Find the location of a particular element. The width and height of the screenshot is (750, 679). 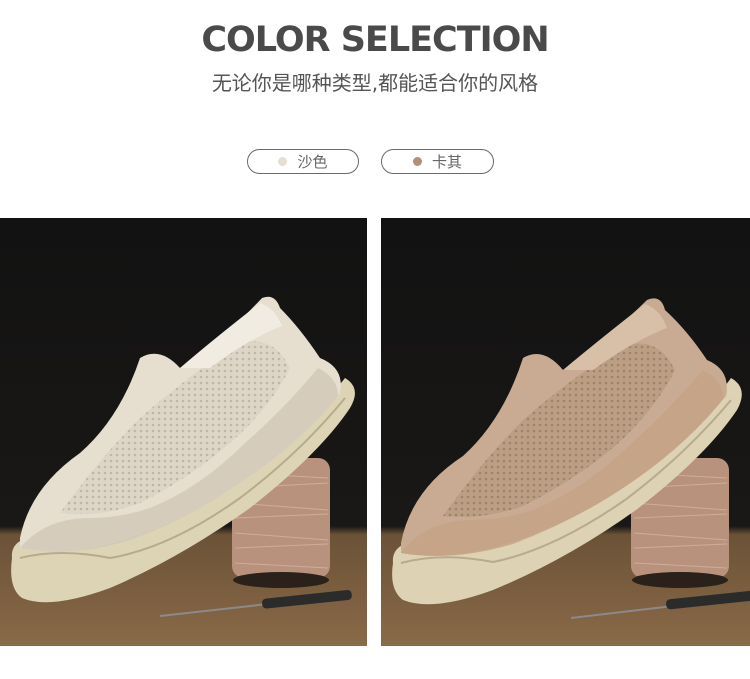

color-option-label: 沙色 is located at coordinates (312, 162).